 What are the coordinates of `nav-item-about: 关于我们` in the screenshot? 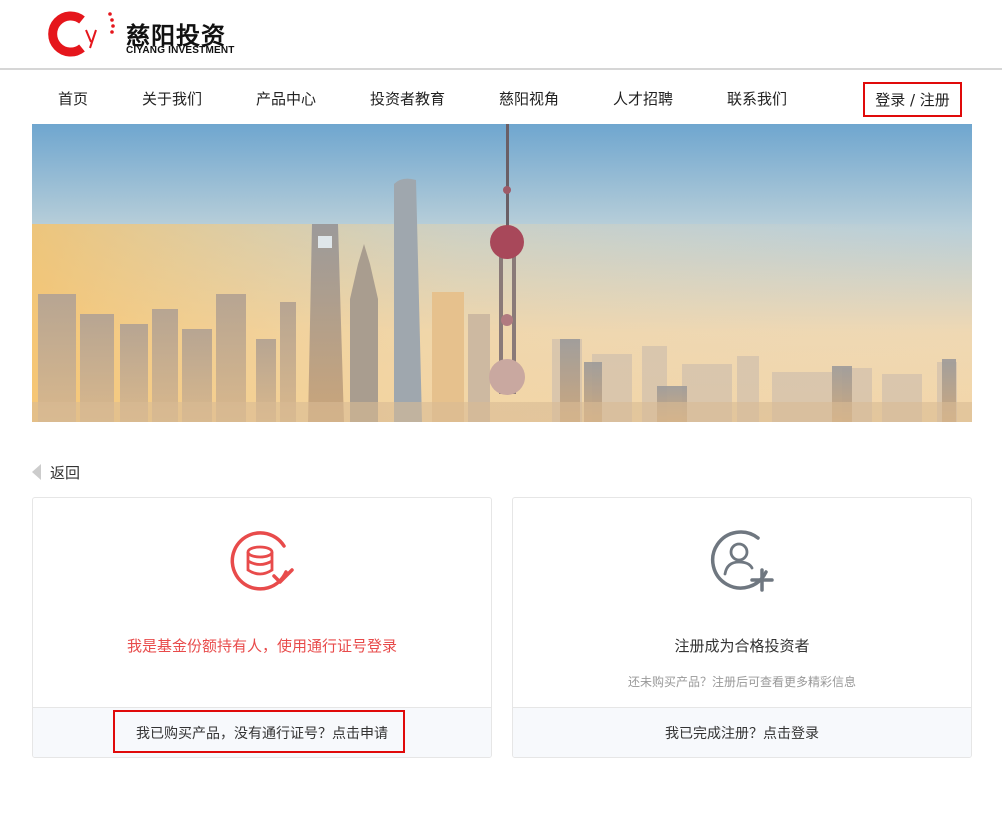 It's located at (172, 98).